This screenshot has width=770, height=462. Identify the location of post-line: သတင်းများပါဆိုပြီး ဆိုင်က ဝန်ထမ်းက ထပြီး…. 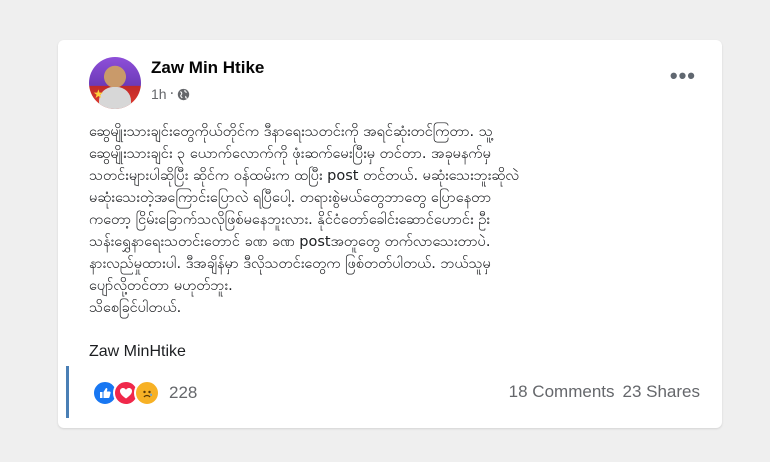
(304, 176).